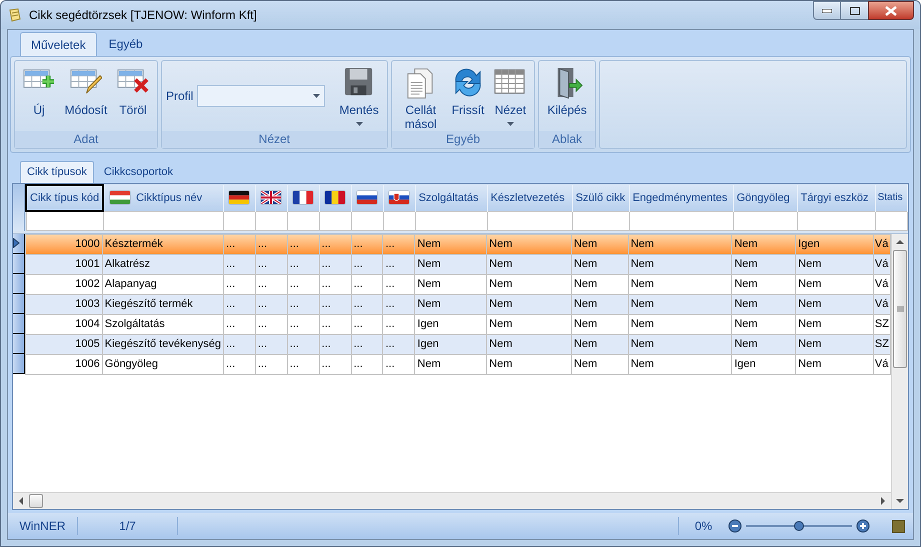 The width and height of the screenshot is (921, 547). I want to click on group-title: Adat, so click(86, 139).